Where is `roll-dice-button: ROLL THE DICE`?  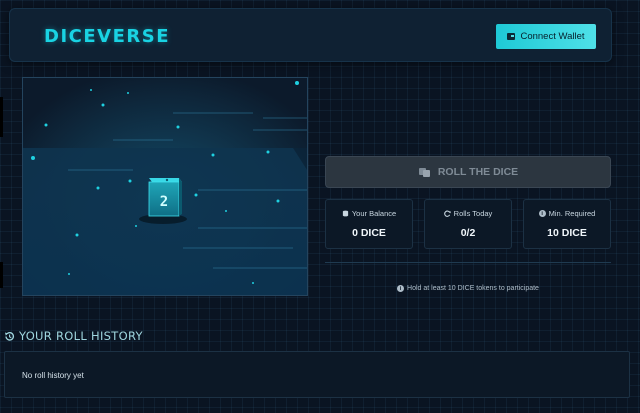 roll-dice-button: ROLL THE DICE is located at coordinates (468, 172).